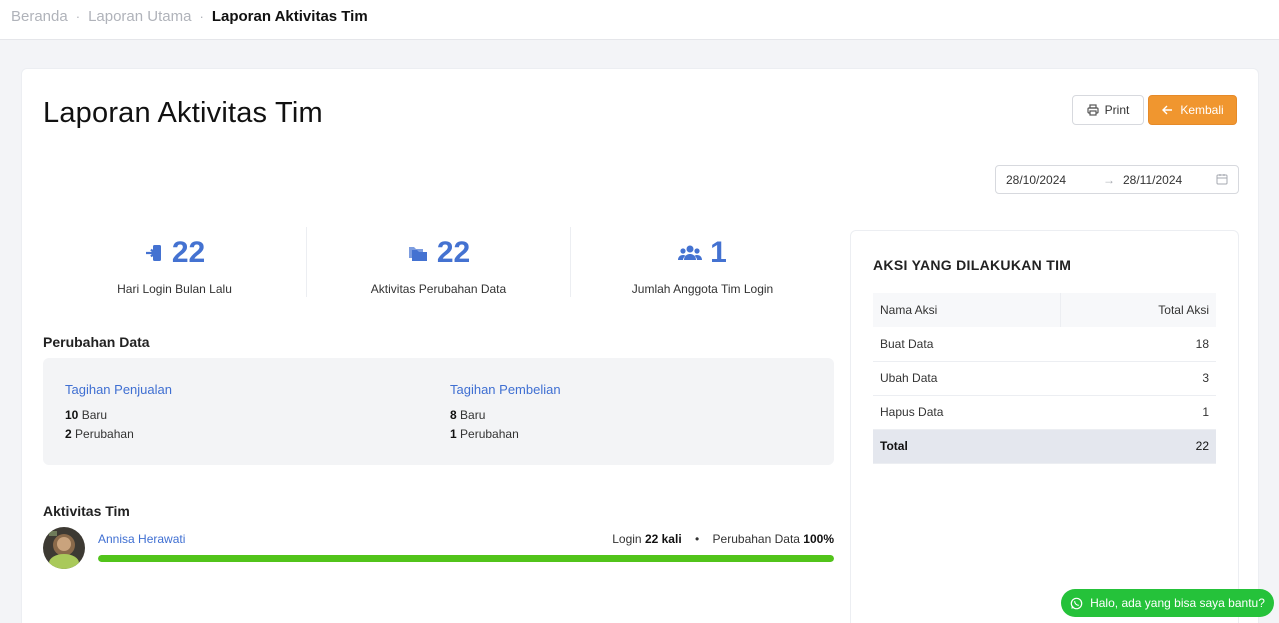 The height and width of the screenshot is (623, 1279). I want to click on team-activity-title: Aktivitas Tim, so click(86, 511).